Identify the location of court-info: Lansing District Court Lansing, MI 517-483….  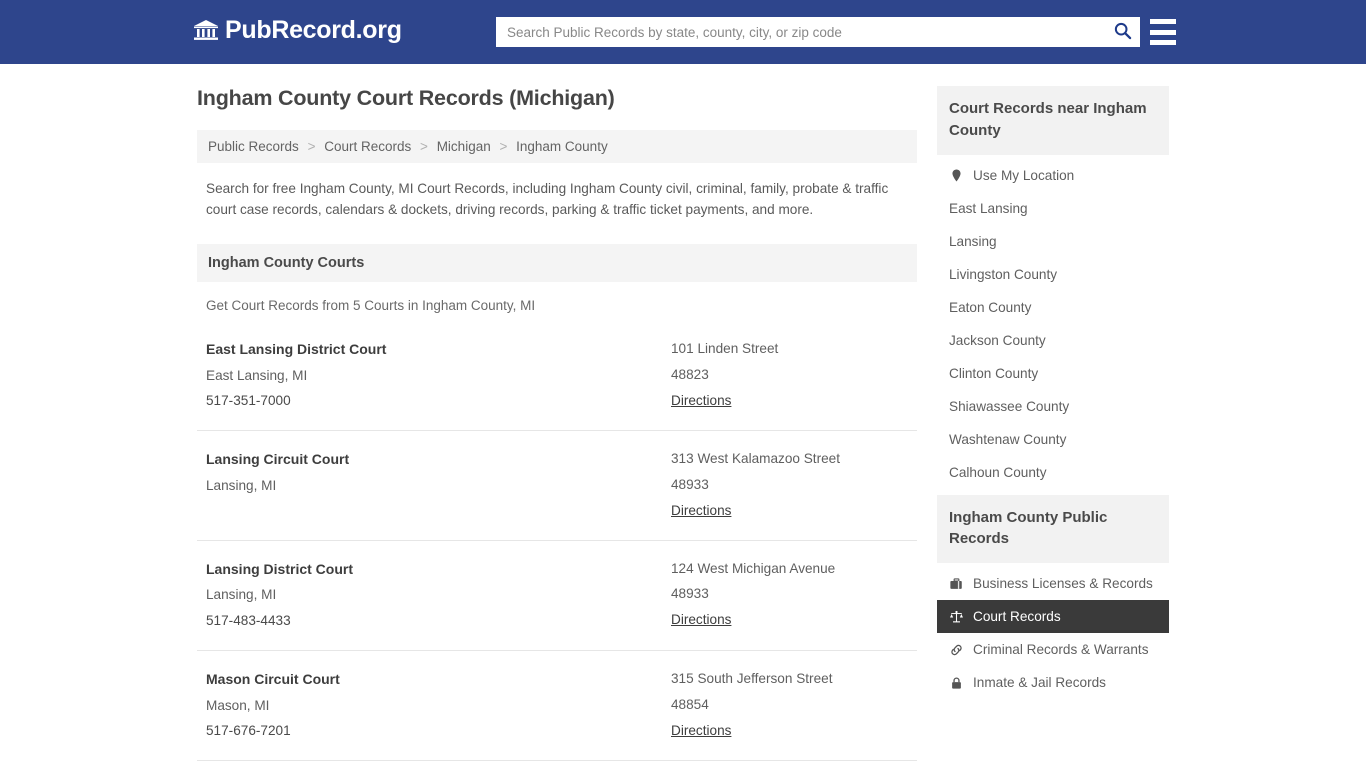
(438, 595).